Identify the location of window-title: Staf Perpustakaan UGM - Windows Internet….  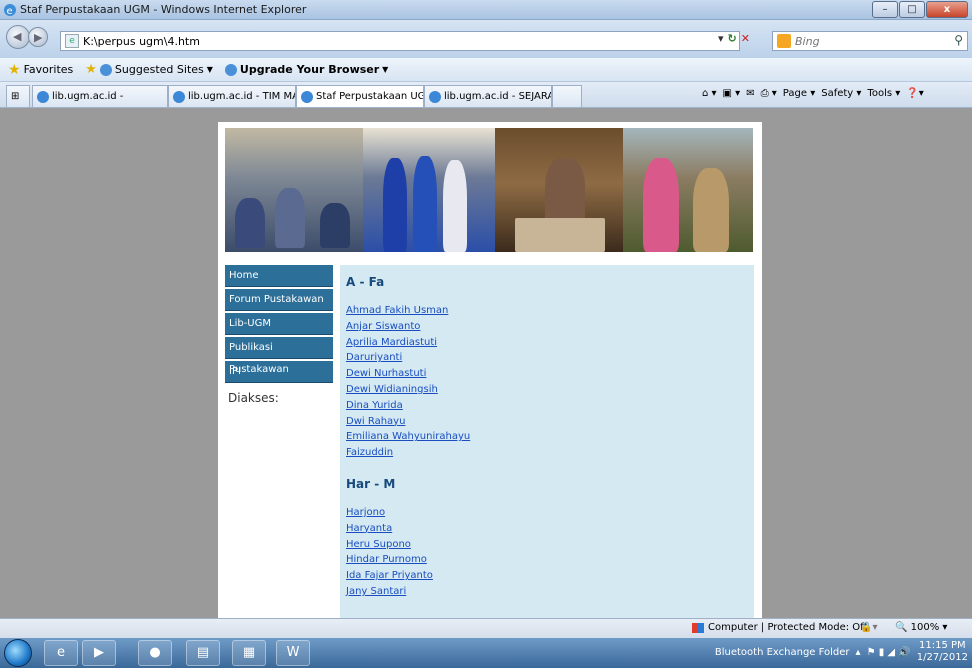
(163, 9).